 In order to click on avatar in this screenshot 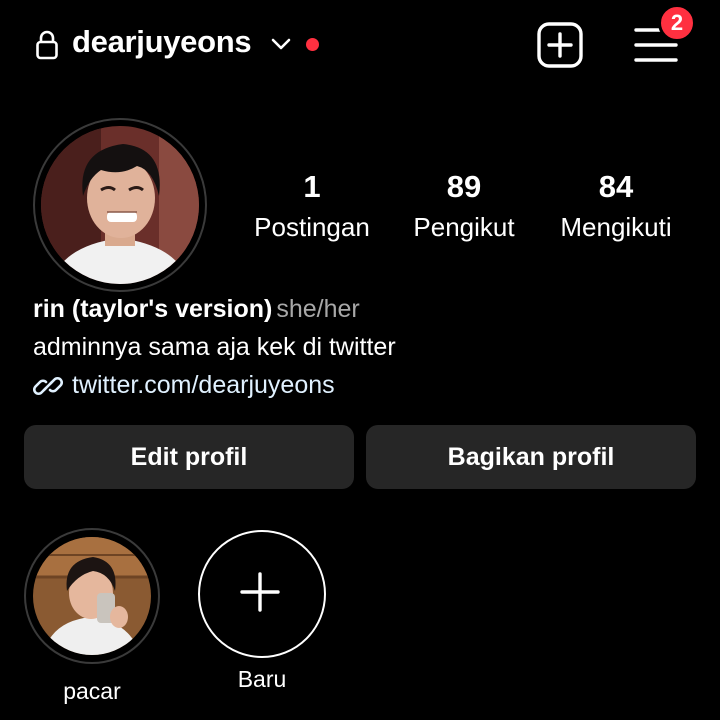, I will do `click(120, 205)`.